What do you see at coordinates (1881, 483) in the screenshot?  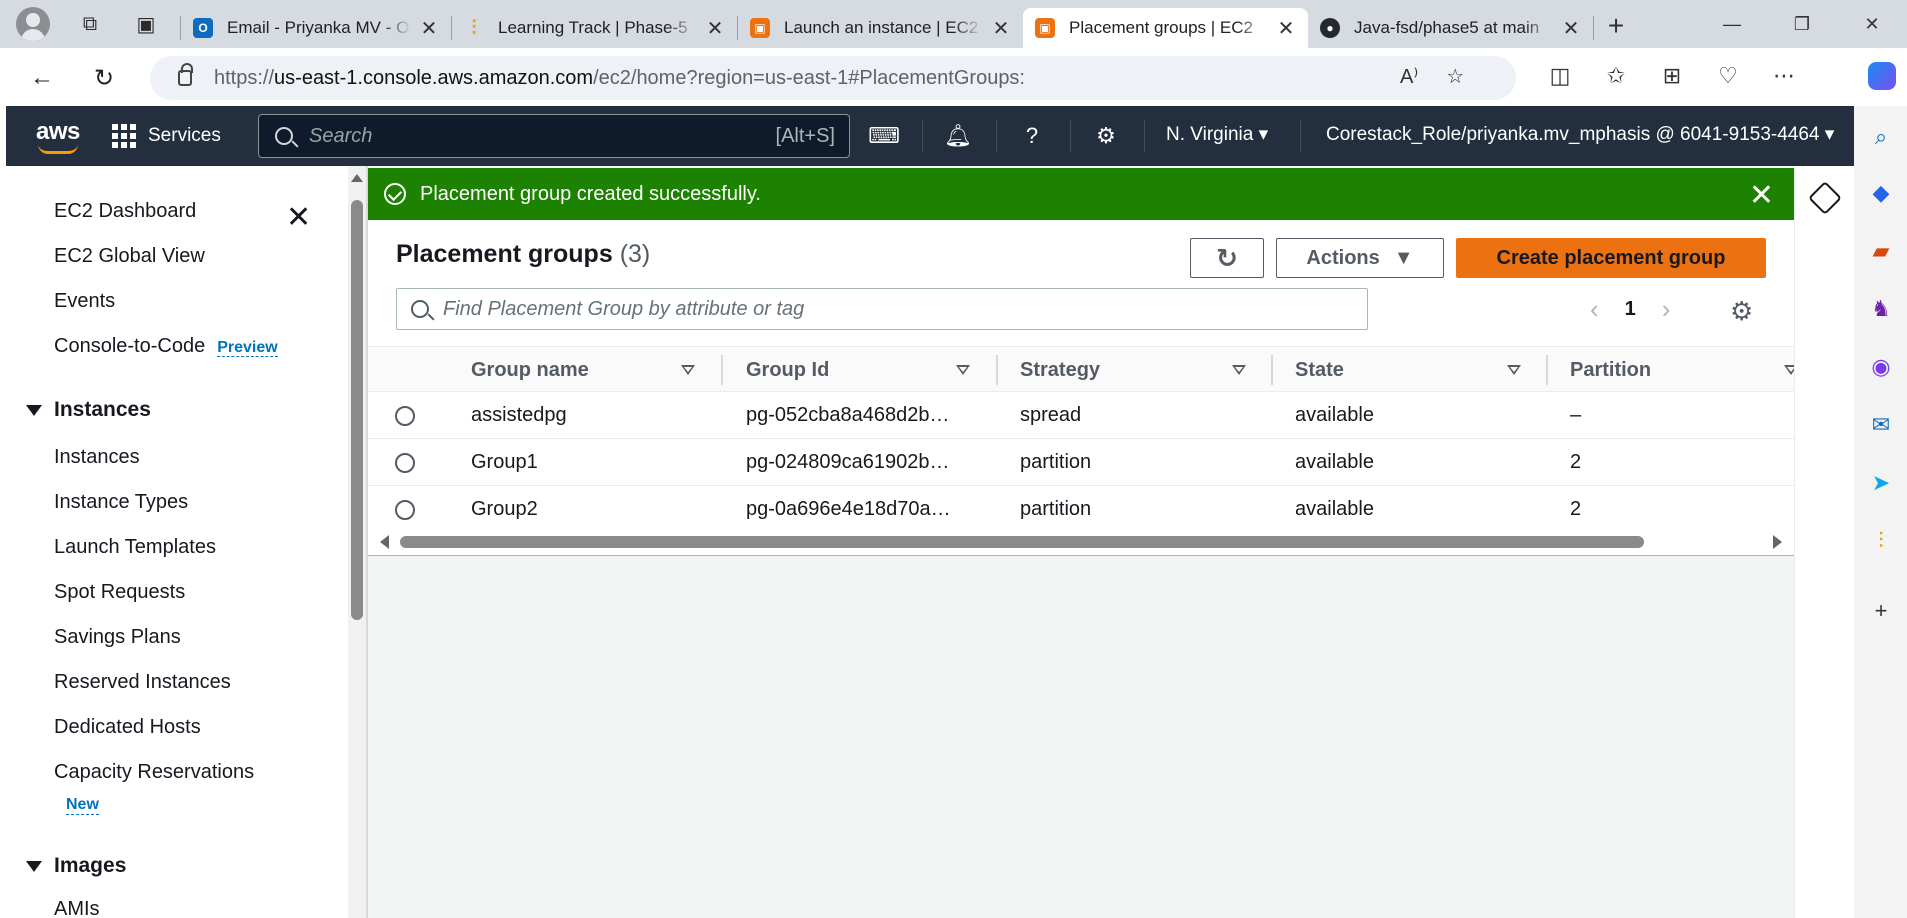 I see `telegram-icon: ➤` at bounding box center [1881, 483].